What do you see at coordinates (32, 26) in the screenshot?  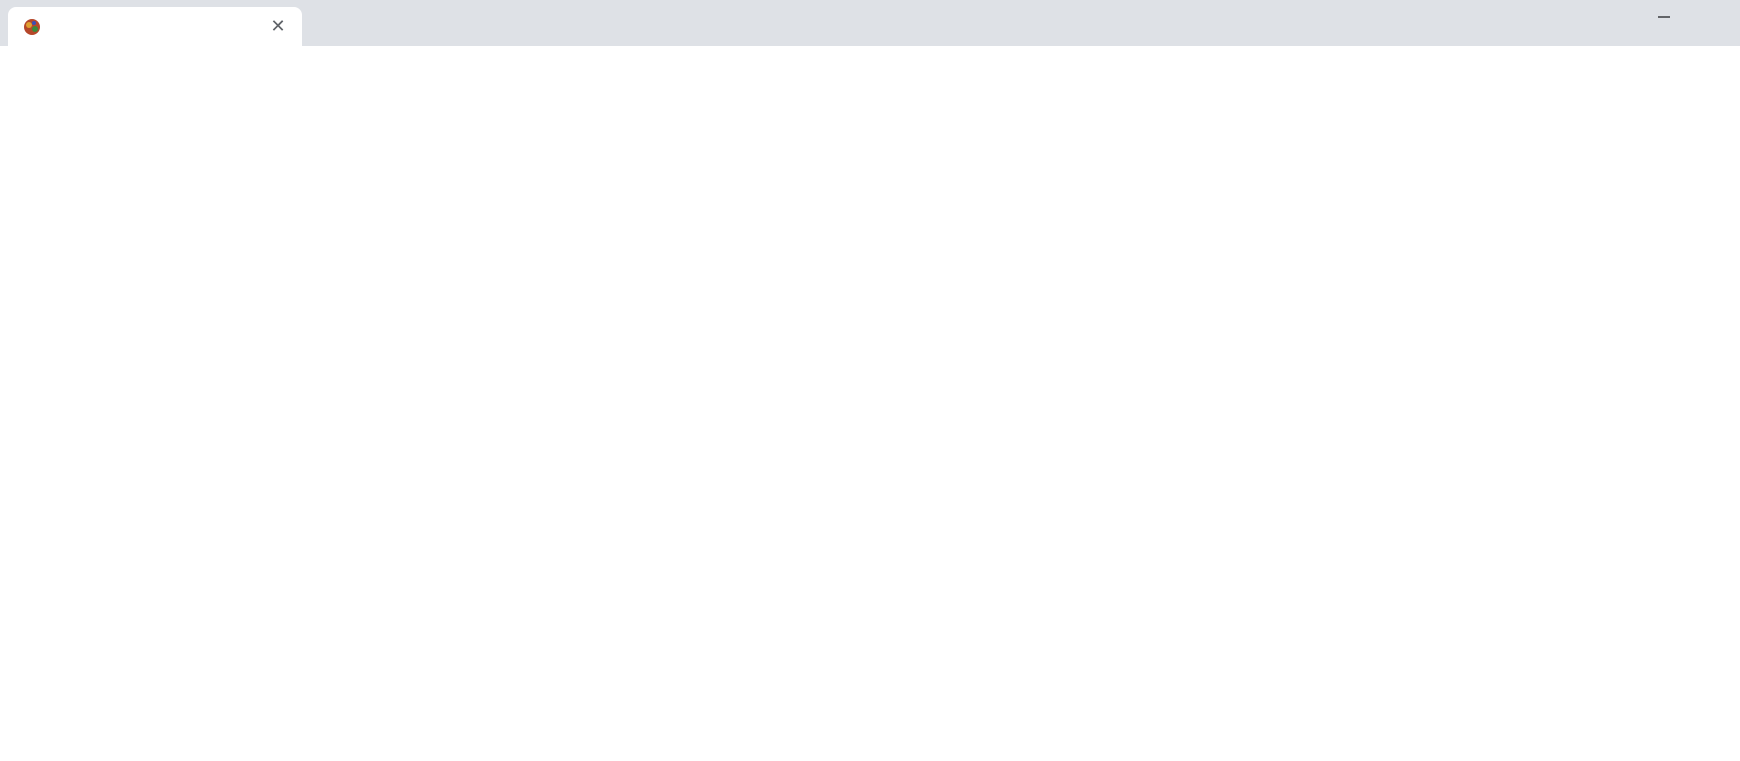 I see `app-favicon-icon` at bounding box center [32, 26].